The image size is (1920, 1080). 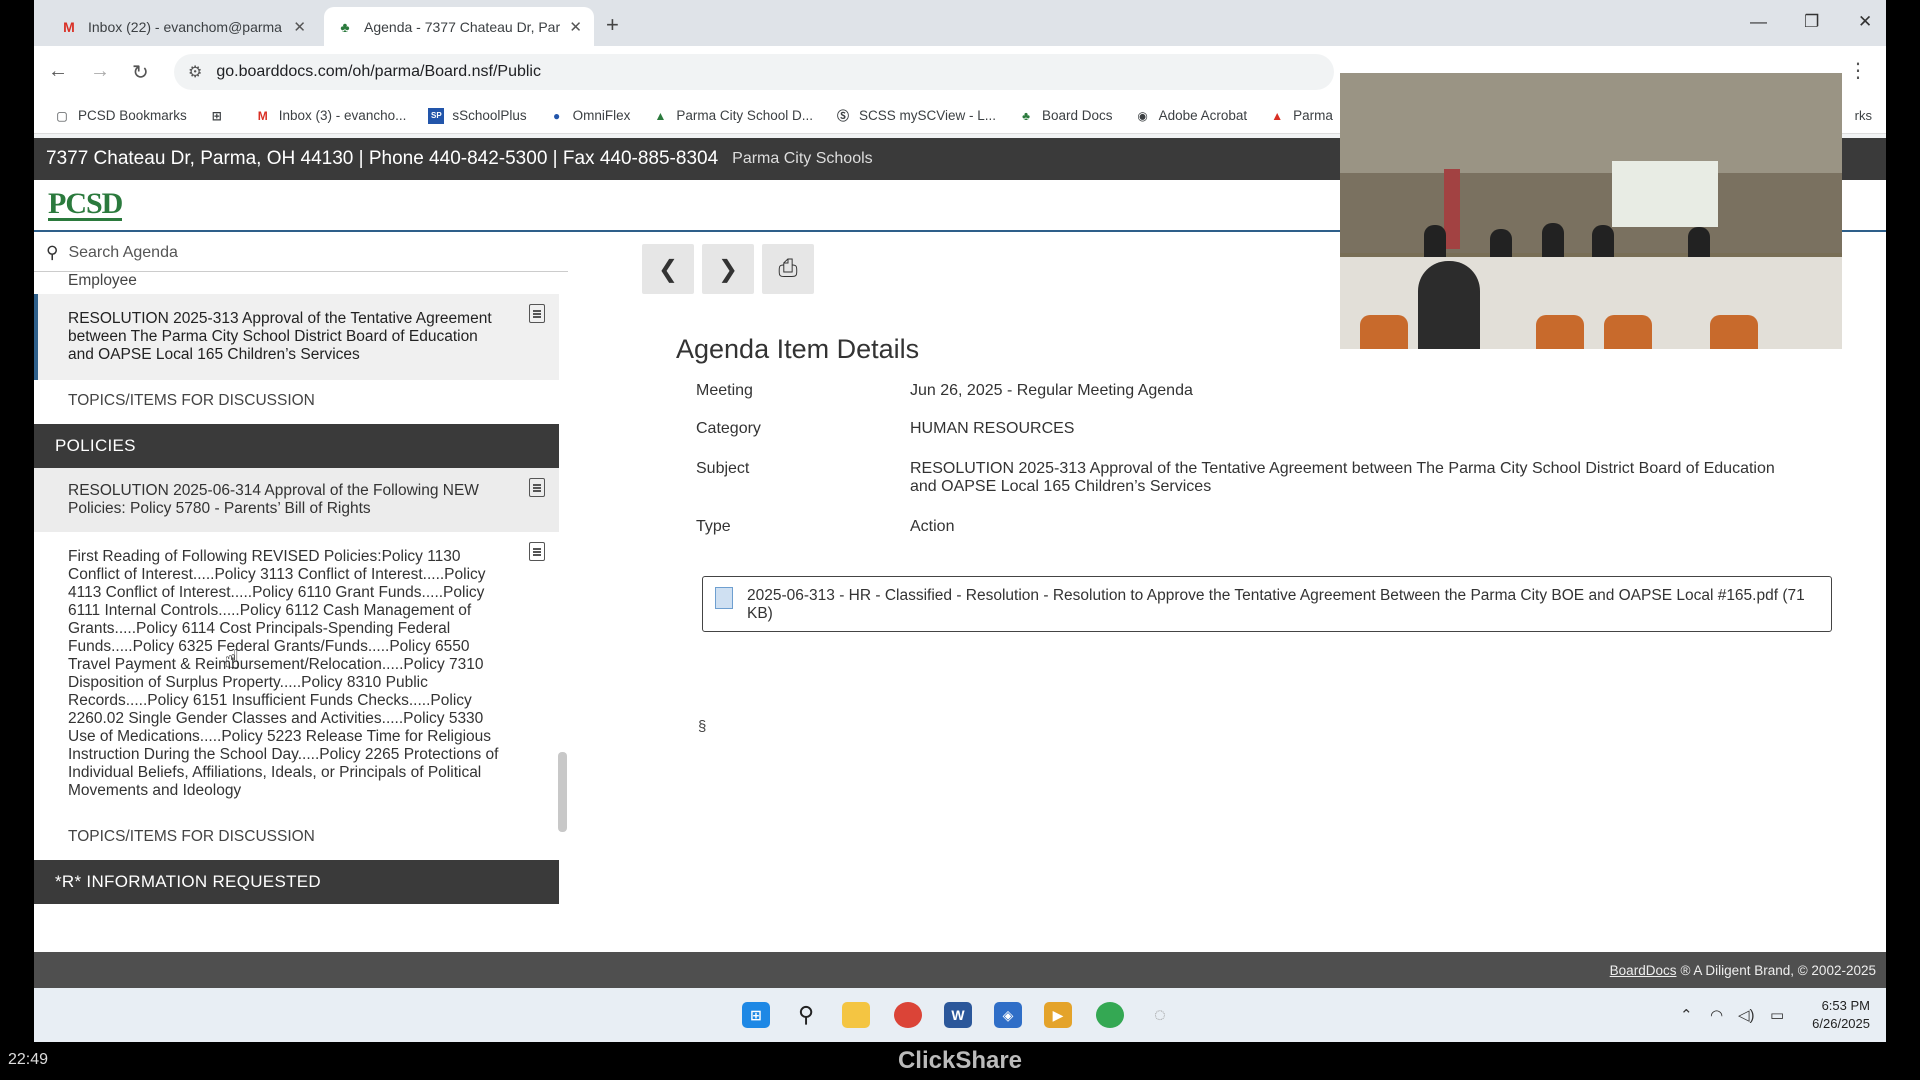 What do you see at coordinates (140, 72) in the screenshot?
I see `reload-icon: ↻` at bounding box center [140, 72].